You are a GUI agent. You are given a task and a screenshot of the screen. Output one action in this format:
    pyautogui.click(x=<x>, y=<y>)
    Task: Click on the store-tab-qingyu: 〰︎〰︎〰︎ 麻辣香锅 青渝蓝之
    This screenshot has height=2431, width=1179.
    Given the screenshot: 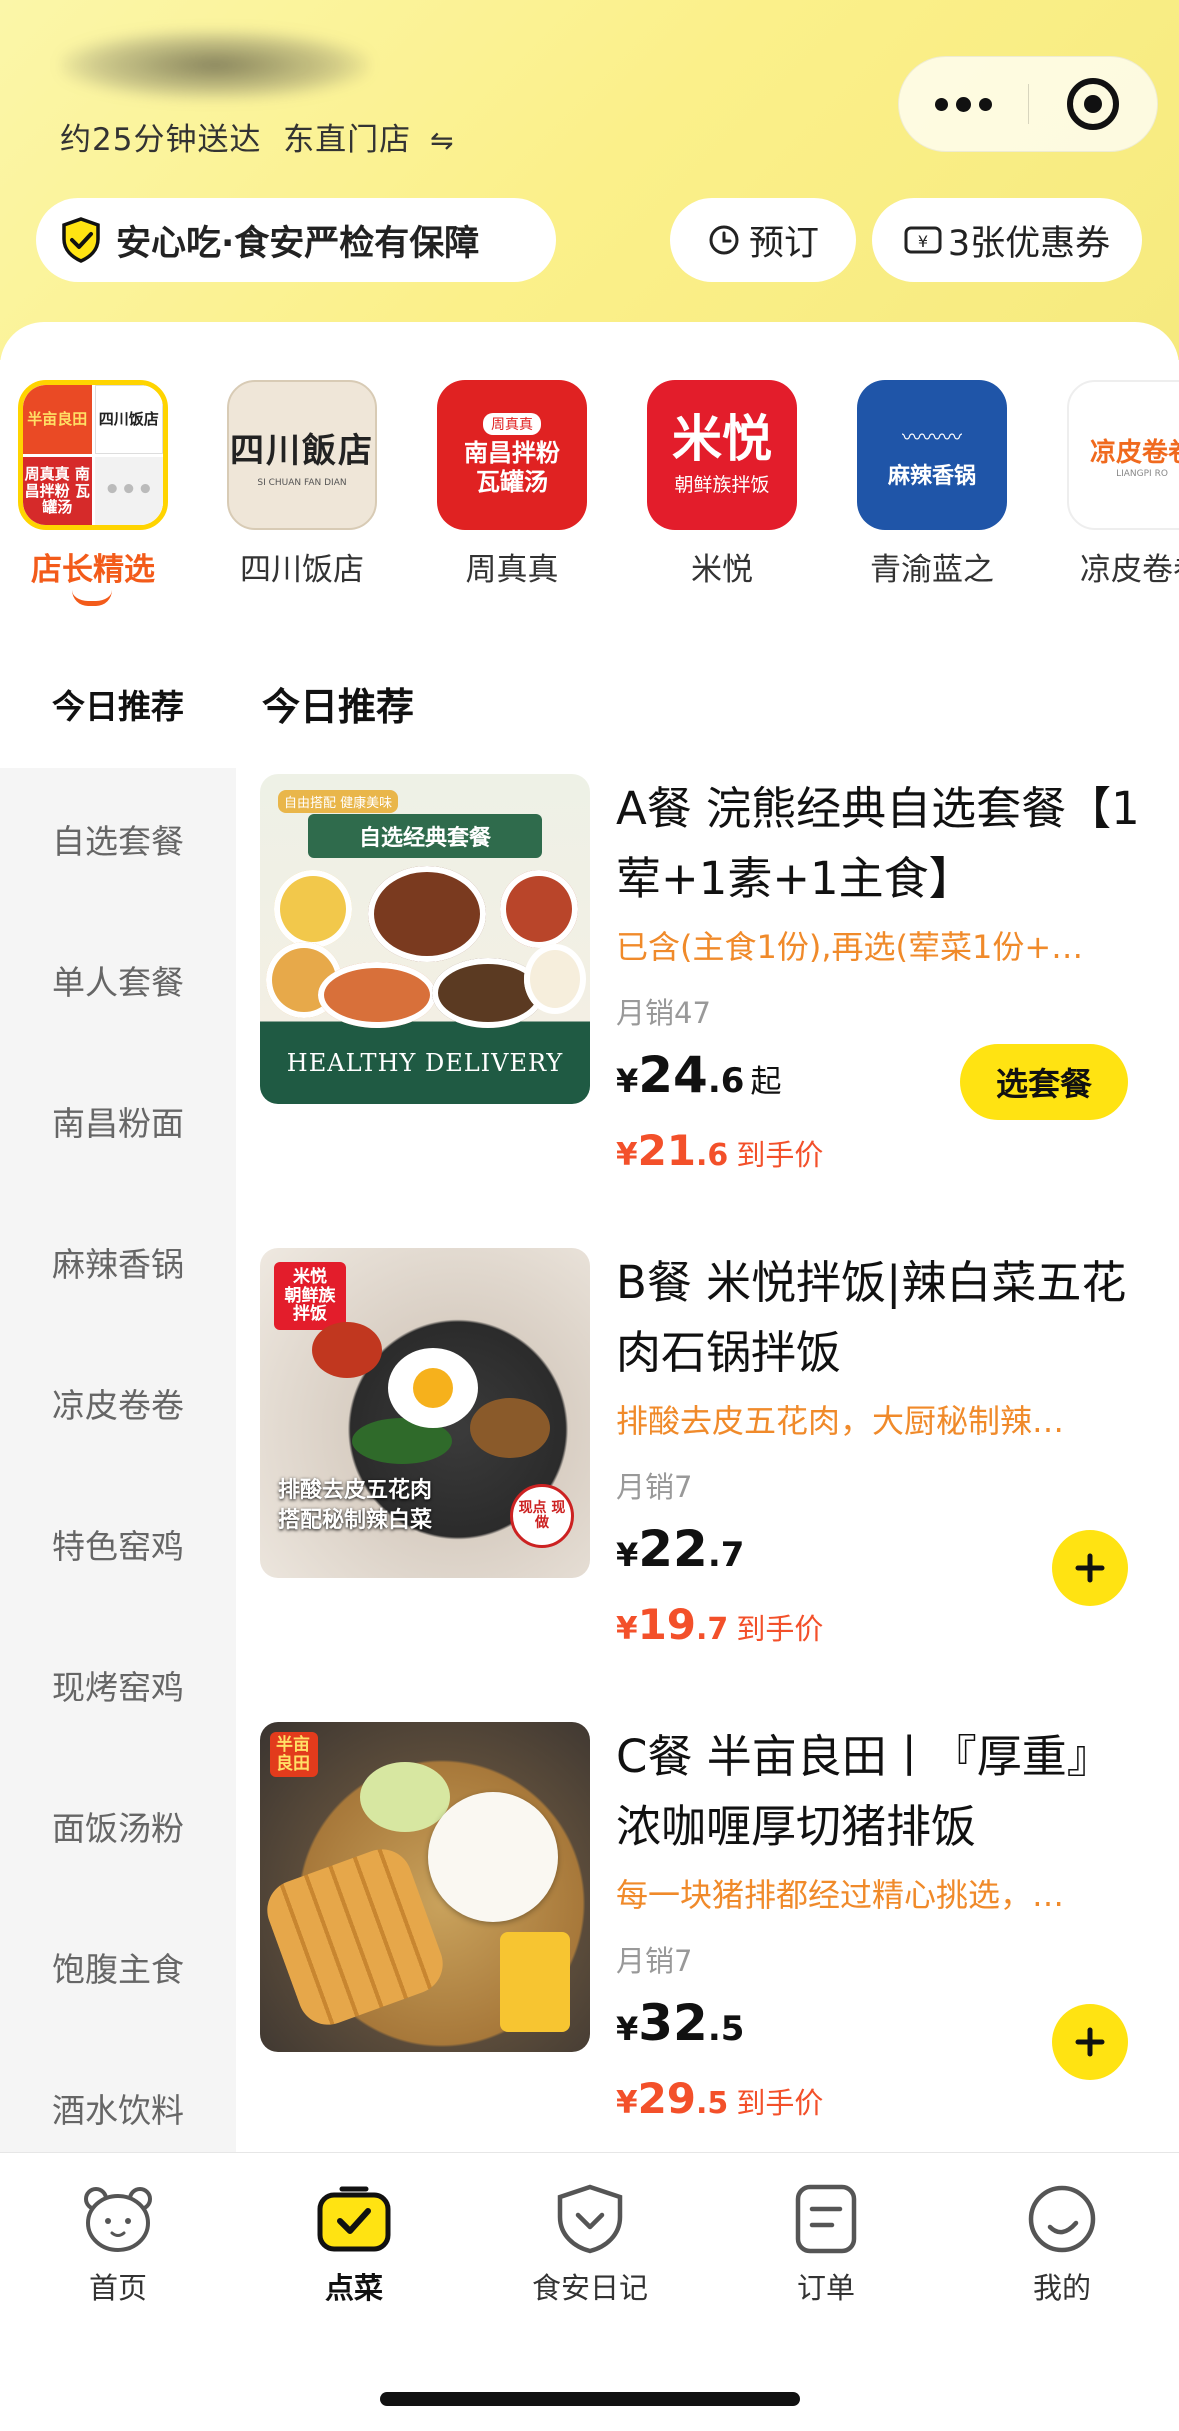 What is the action you would take?
    pyautogui.click(x=932, y=484)
    